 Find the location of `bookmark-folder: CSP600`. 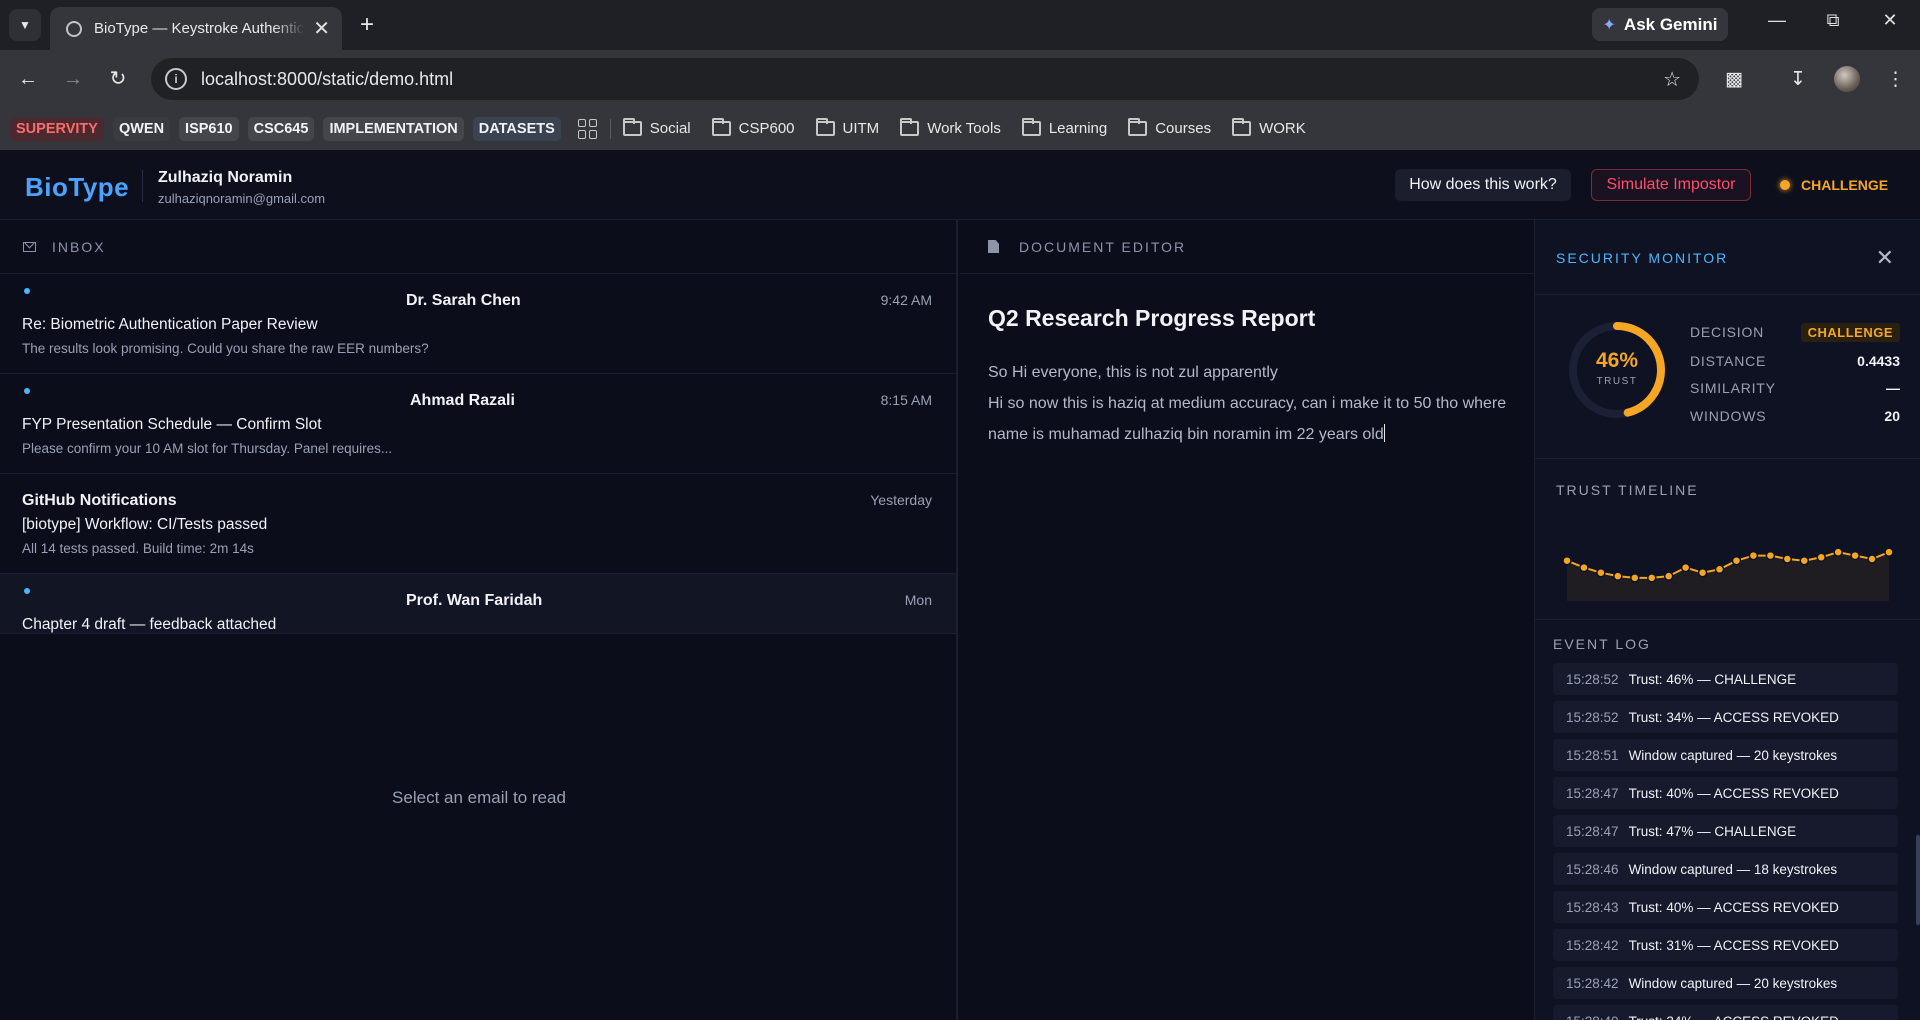

bookmark-folder: CSP600 is located at coordinates (753, 127).